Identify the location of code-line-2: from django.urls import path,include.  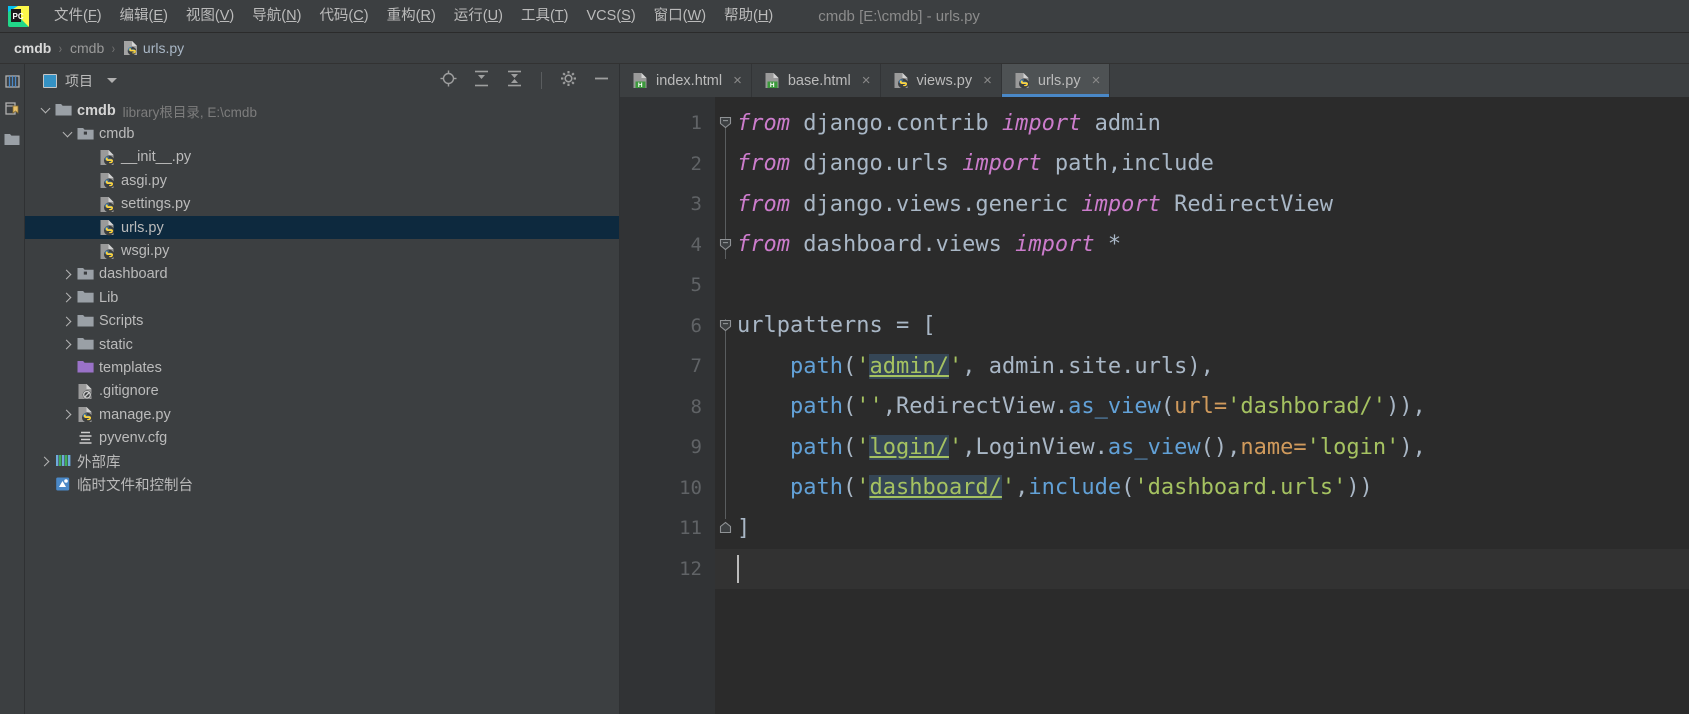
(1202, 164).